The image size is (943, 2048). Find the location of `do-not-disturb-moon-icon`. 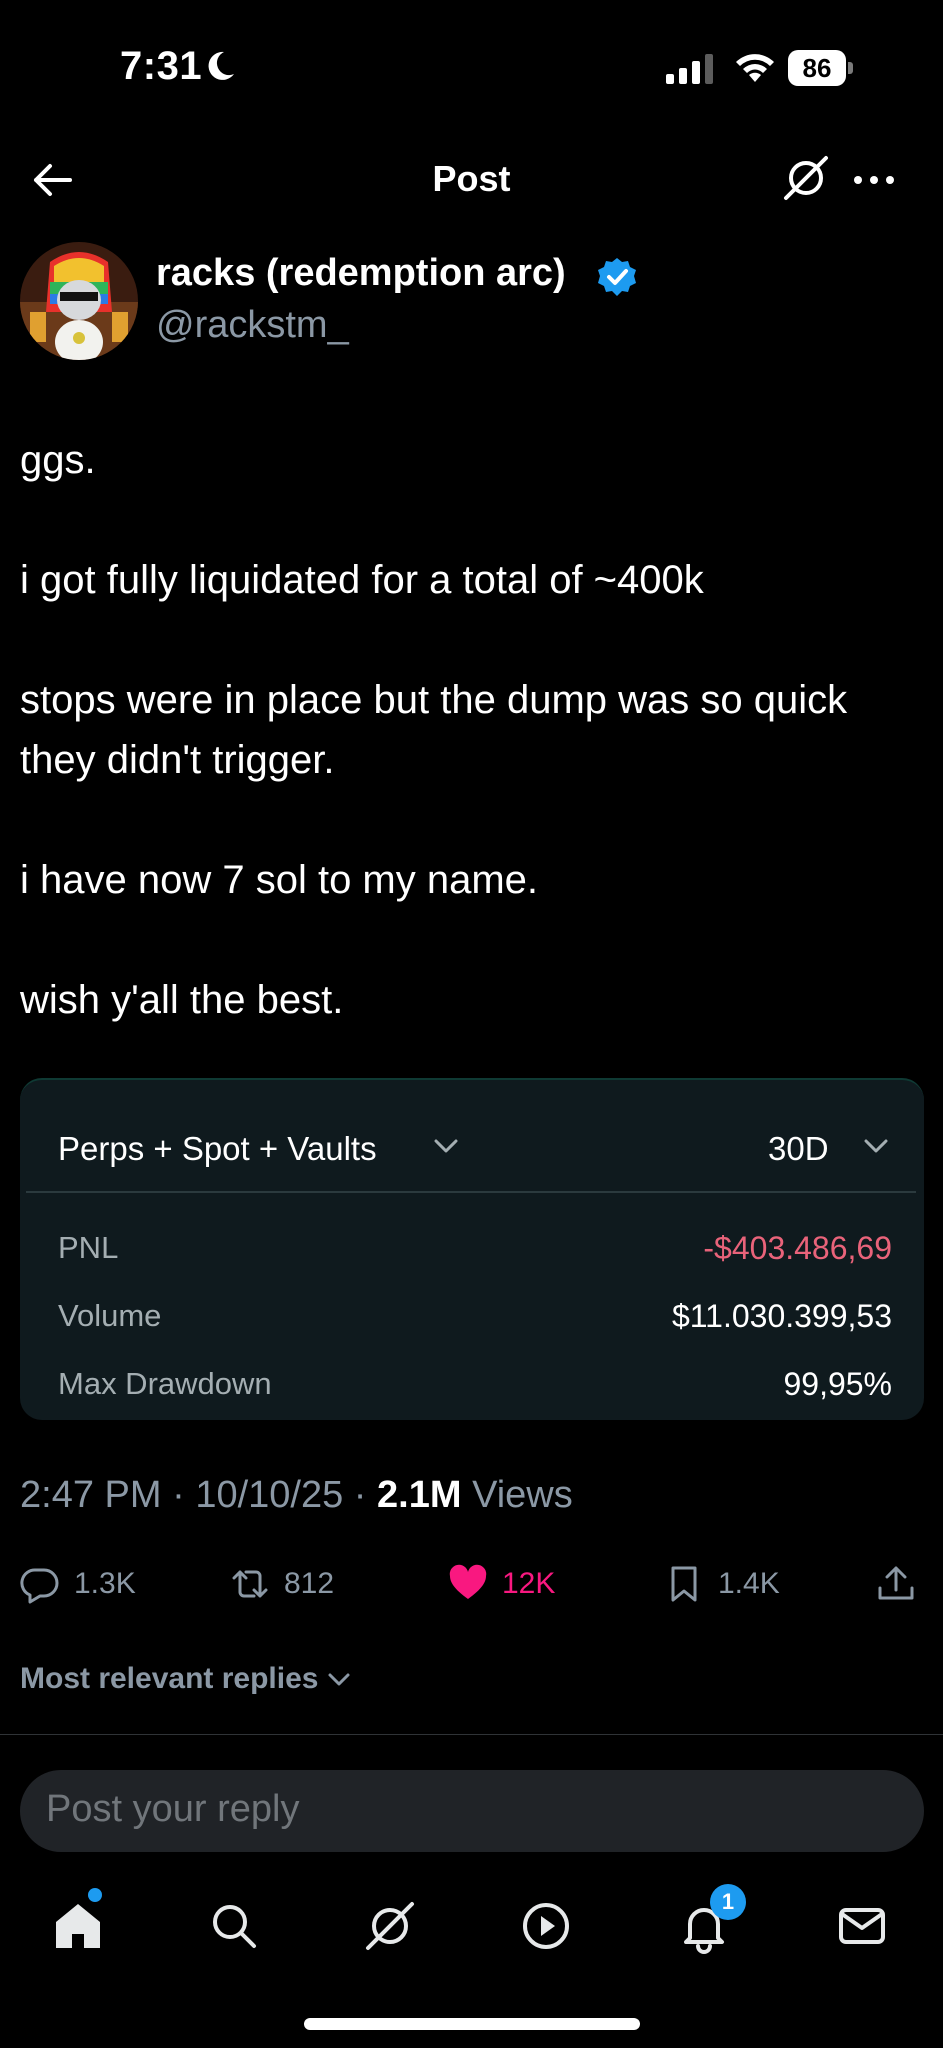

do-not-disturb-moon-icon is located at coordinates (221, 65).